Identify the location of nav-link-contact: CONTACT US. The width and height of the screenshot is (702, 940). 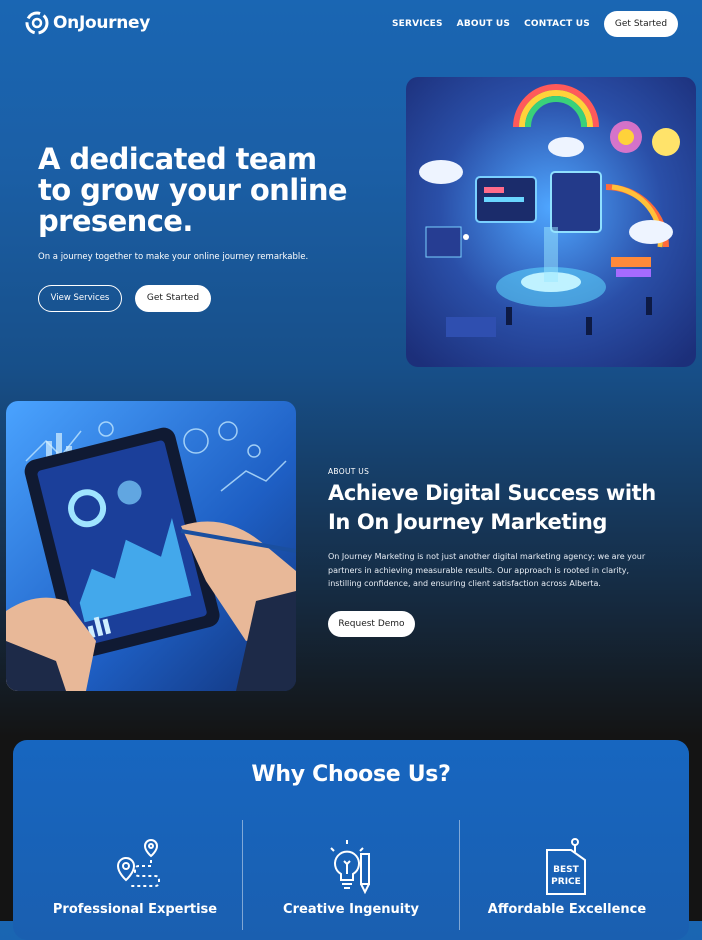
(557, 24).